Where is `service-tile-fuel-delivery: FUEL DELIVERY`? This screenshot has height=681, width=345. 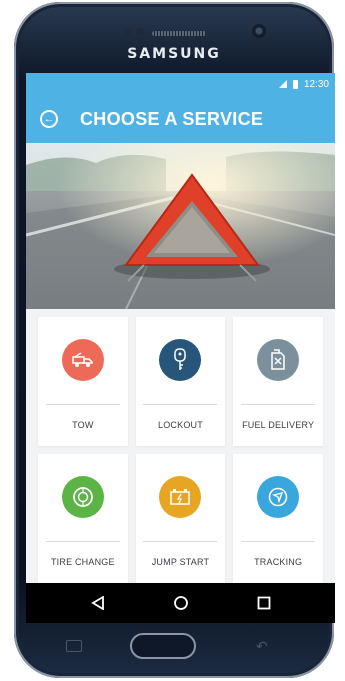
service-tile-fuel-delivery: FUEL DELIVERY is located at coordinates (278, 381).